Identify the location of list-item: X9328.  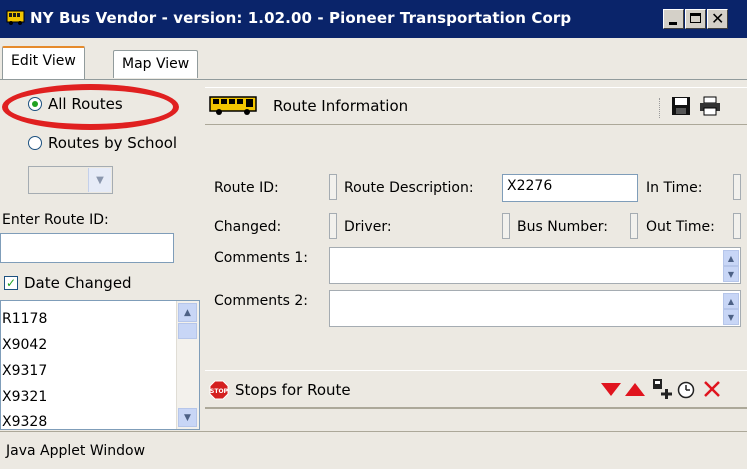
(24, 421).